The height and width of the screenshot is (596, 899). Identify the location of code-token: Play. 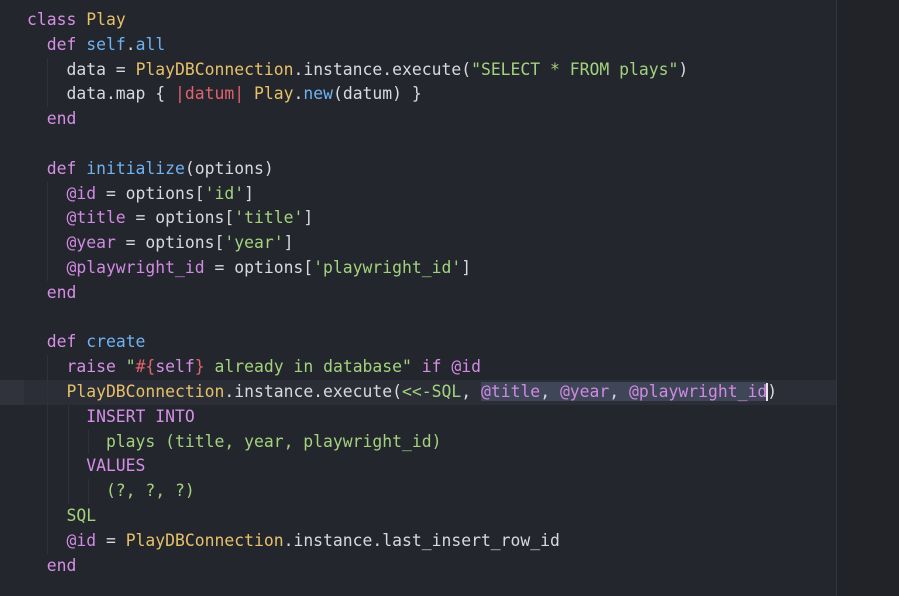
(106, 19).